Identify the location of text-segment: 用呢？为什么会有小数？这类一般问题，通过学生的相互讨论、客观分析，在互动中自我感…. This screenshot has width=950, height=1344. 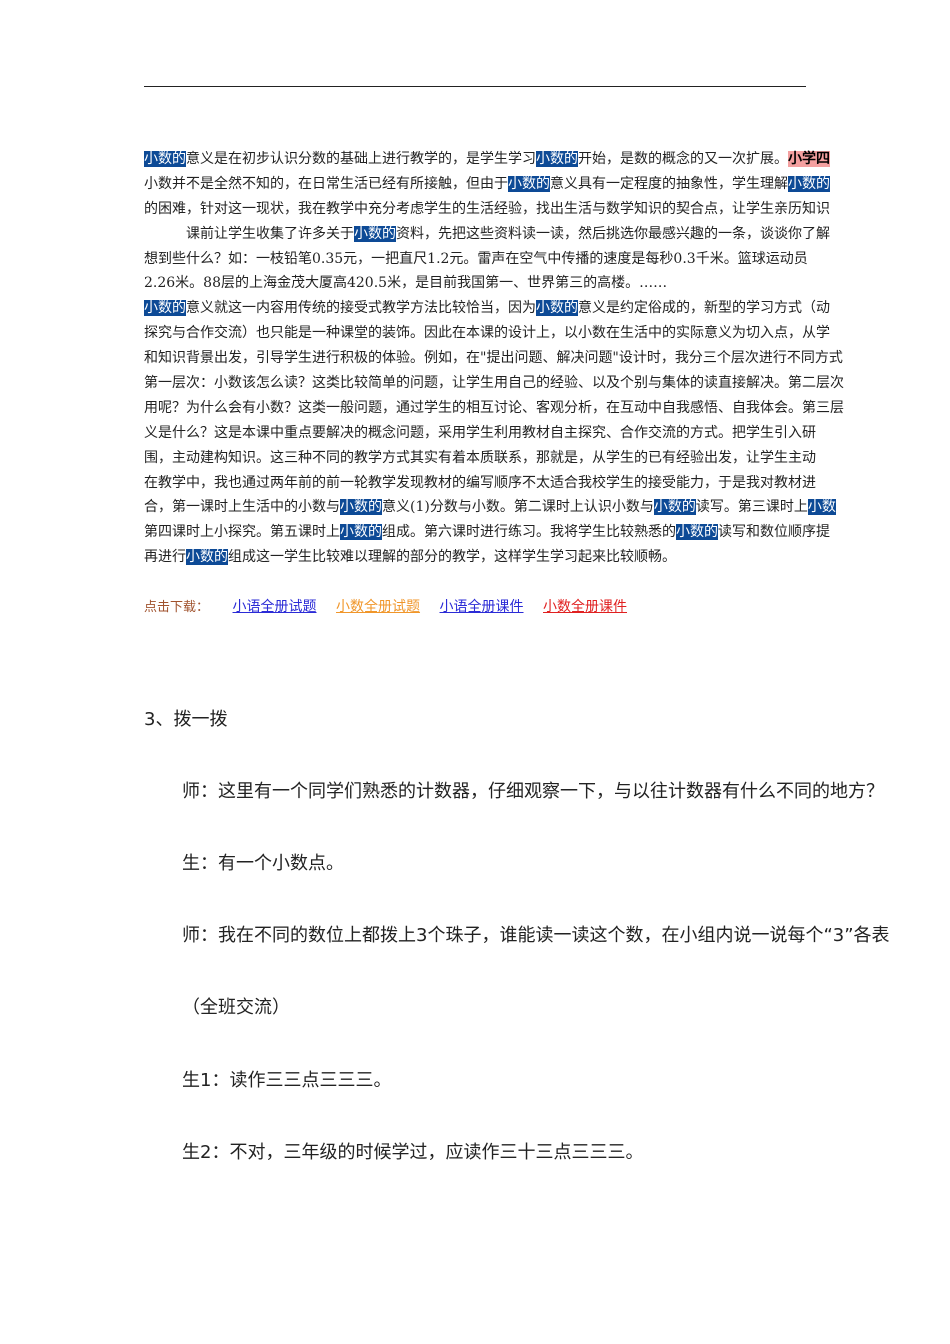
(494, 407).